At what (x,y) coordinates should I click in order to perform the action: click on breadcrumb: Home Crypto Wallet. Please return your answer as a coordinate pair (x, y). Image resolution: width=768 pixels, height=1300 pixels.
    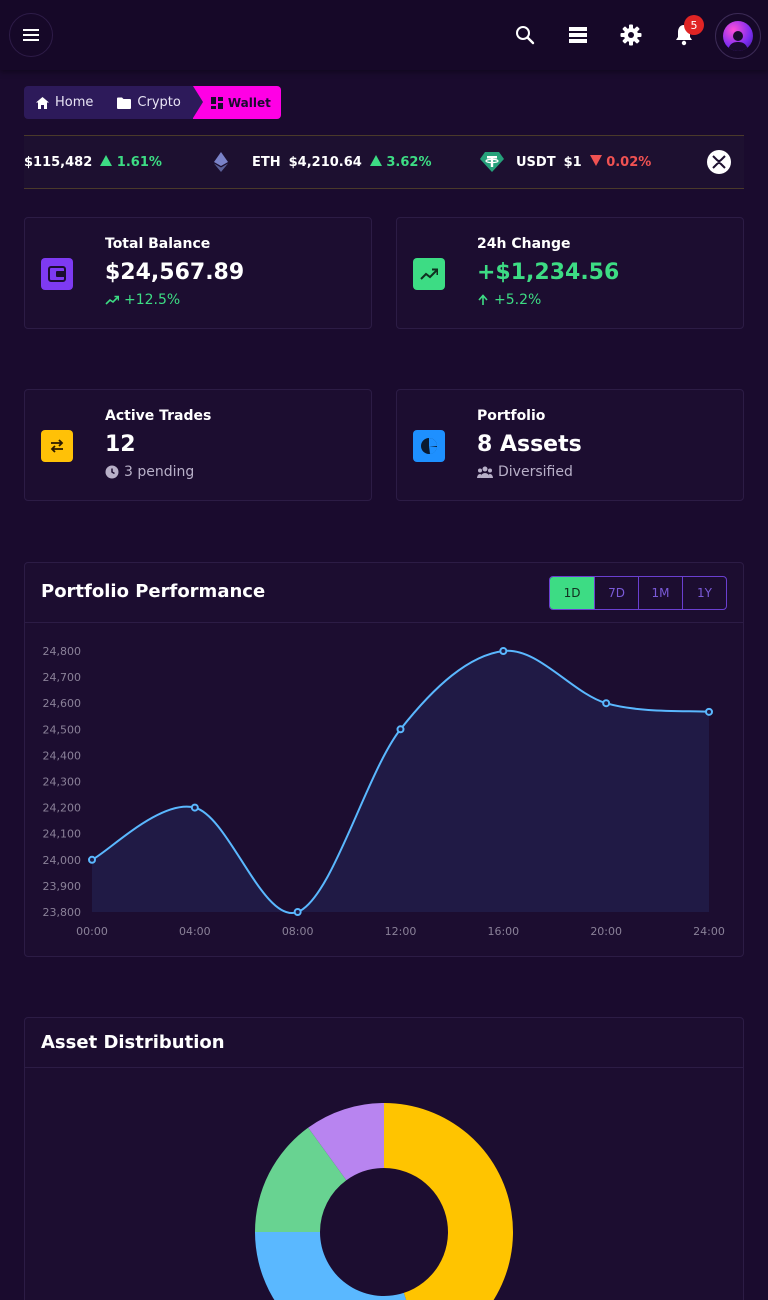
    Looking at the image, I should click on (152, 102).